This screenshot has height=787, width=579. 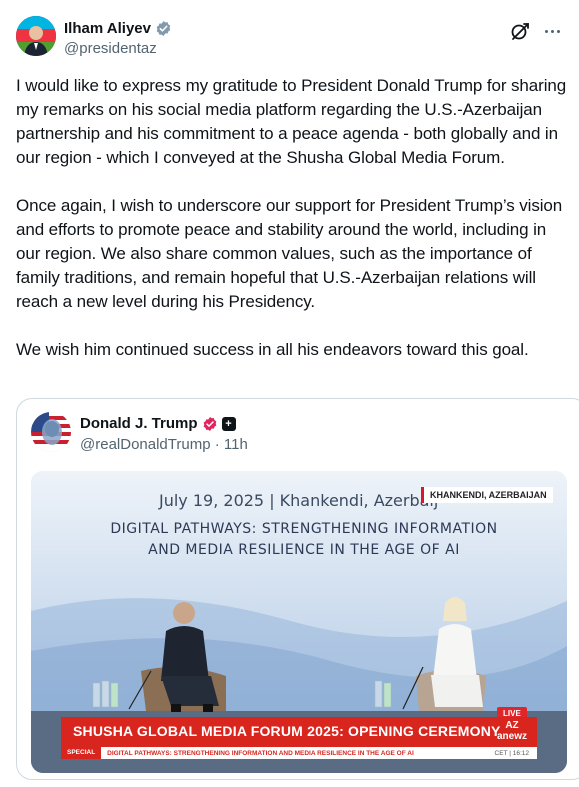 What do you see at coordinates (487, 495) in the screenshot?
I see `location-tag: KHANKENDI, AZERBAIJAN` at bounding box center [487, 495].